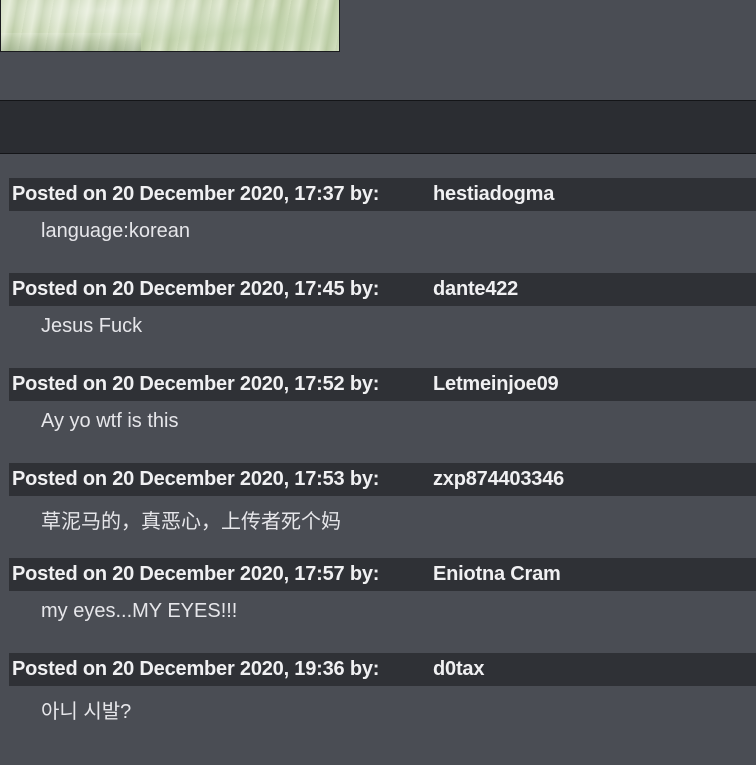 The image size is (756, 765). Describe the element at coordinates (116, 231) in the screenshot. I see `comment-text: language:korean` at that location.